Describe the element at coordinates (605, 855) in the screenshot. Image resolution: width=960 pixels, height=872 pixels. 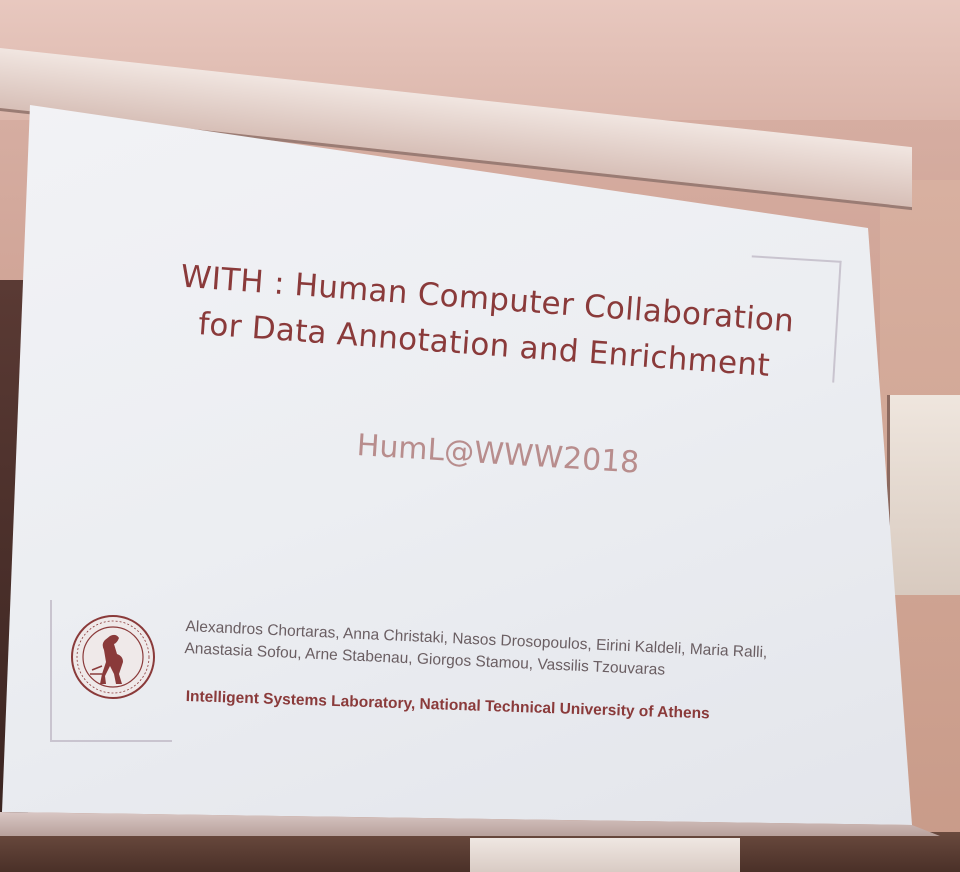
I see `lectern` at that location.